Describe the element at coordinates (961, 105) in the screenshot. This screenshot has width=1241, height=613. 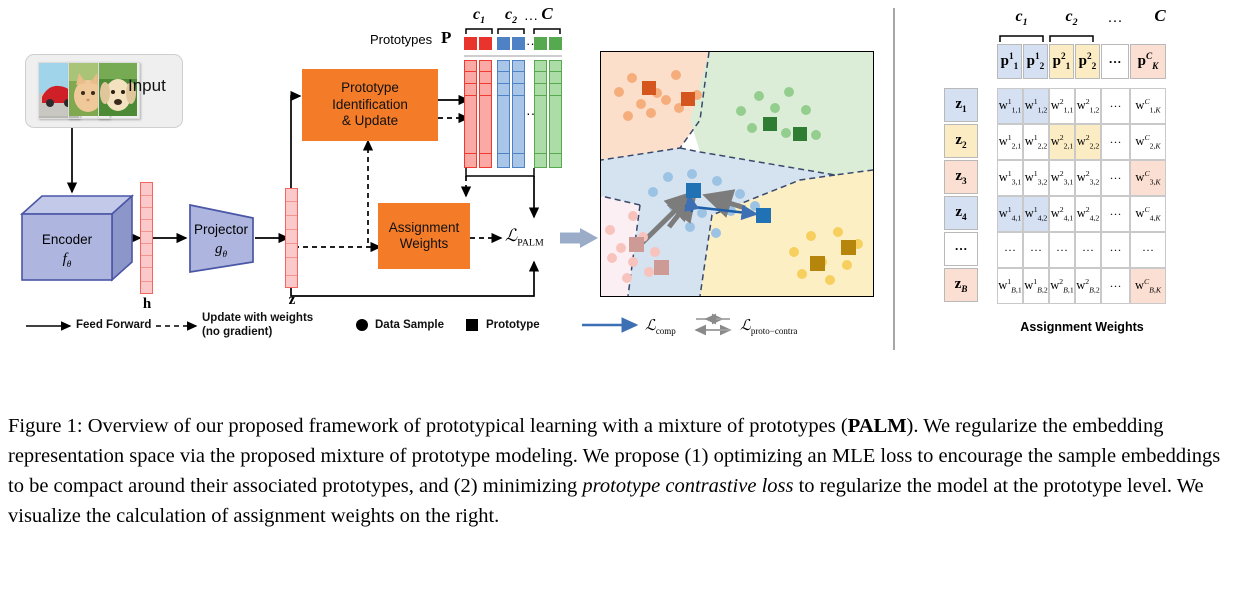
I see `table-row-header-z1: z1` at that location.